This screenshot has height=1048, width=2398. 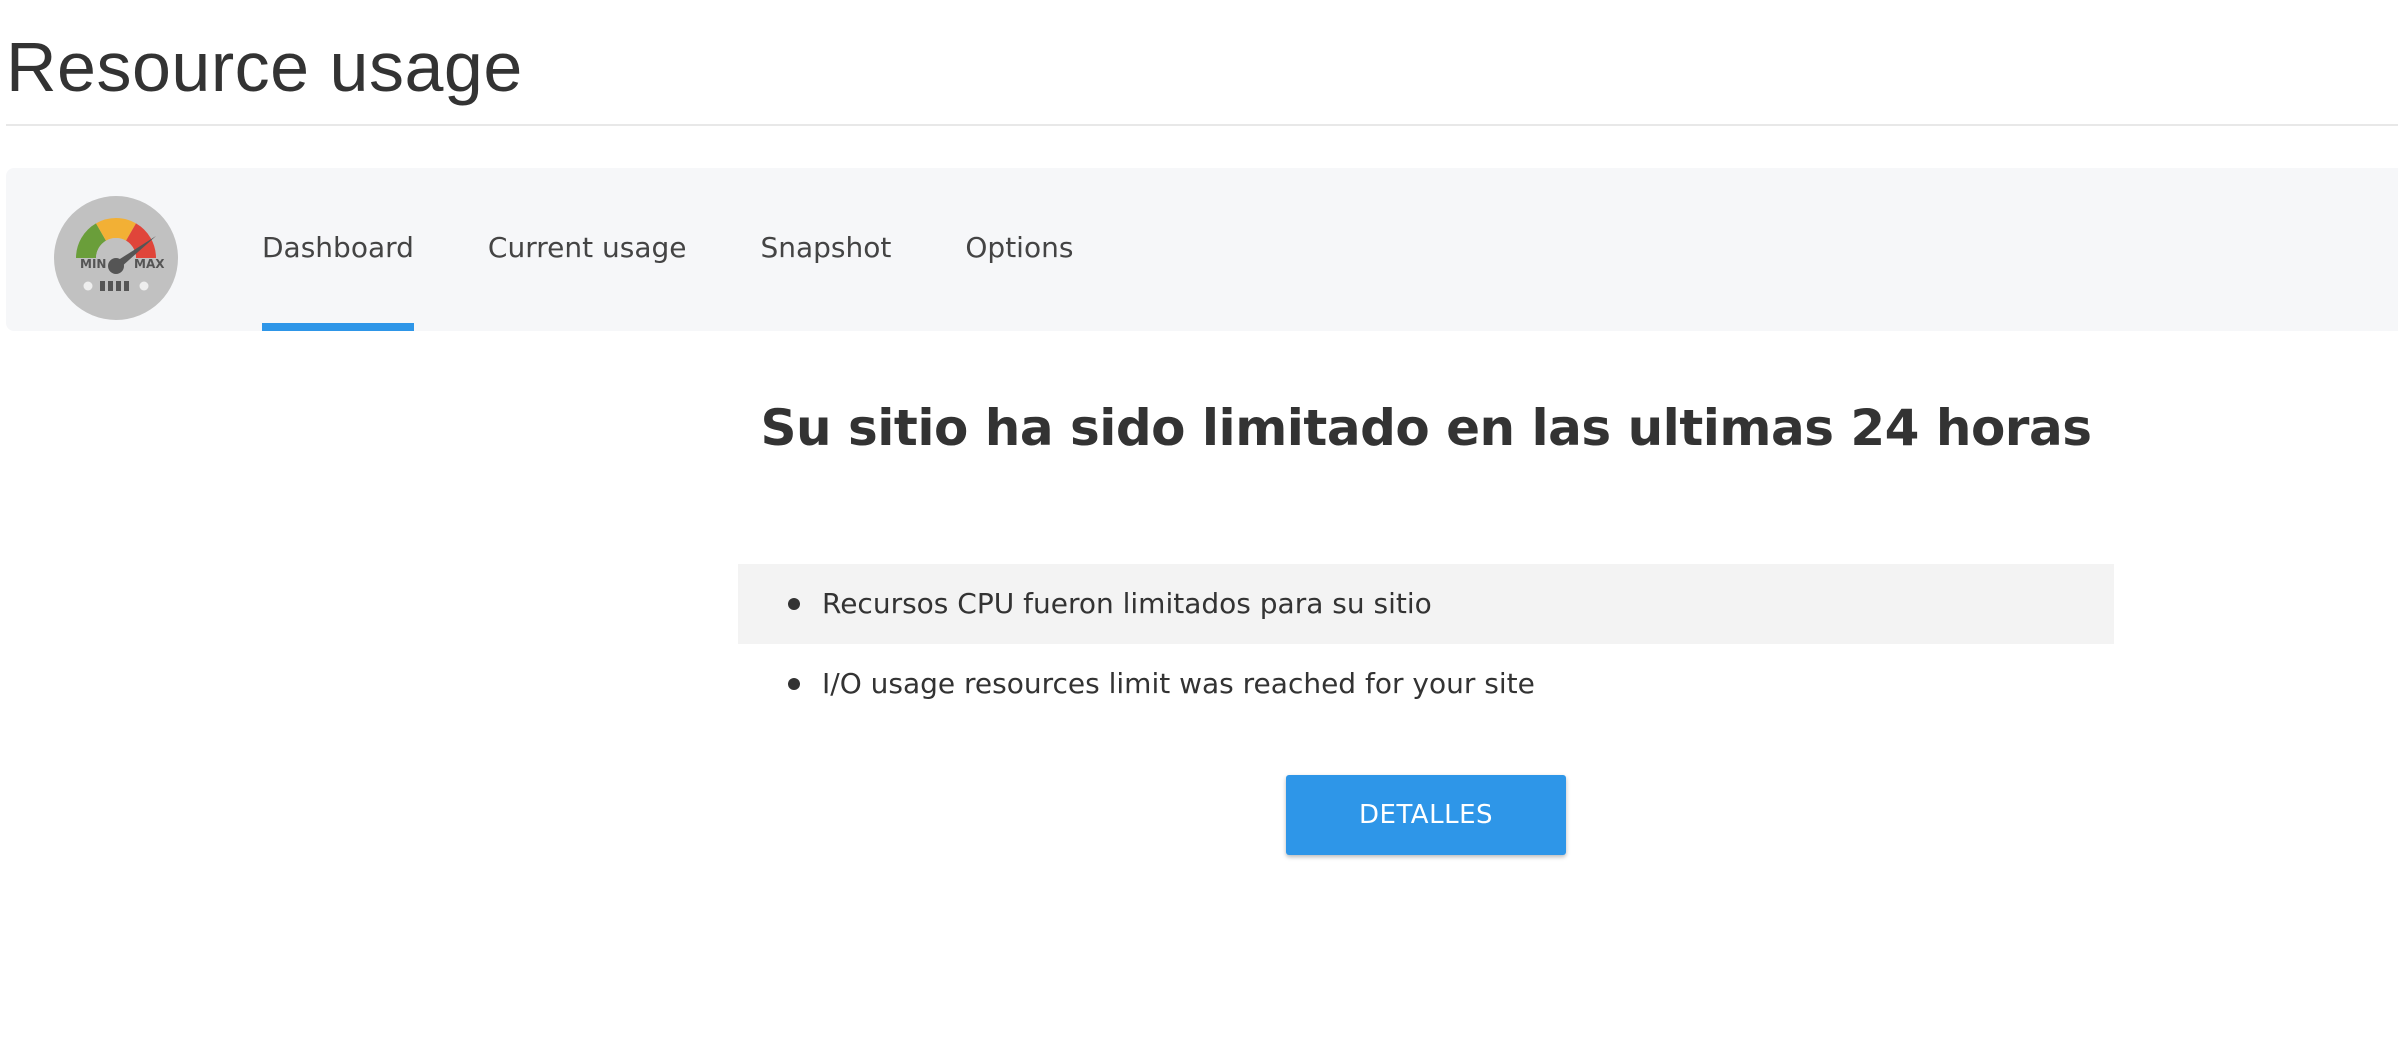 What do you see at coordinates (149, 264) in the screenshot?
I see `gauge-max-label: MAX` at bounding box center [149, 264].